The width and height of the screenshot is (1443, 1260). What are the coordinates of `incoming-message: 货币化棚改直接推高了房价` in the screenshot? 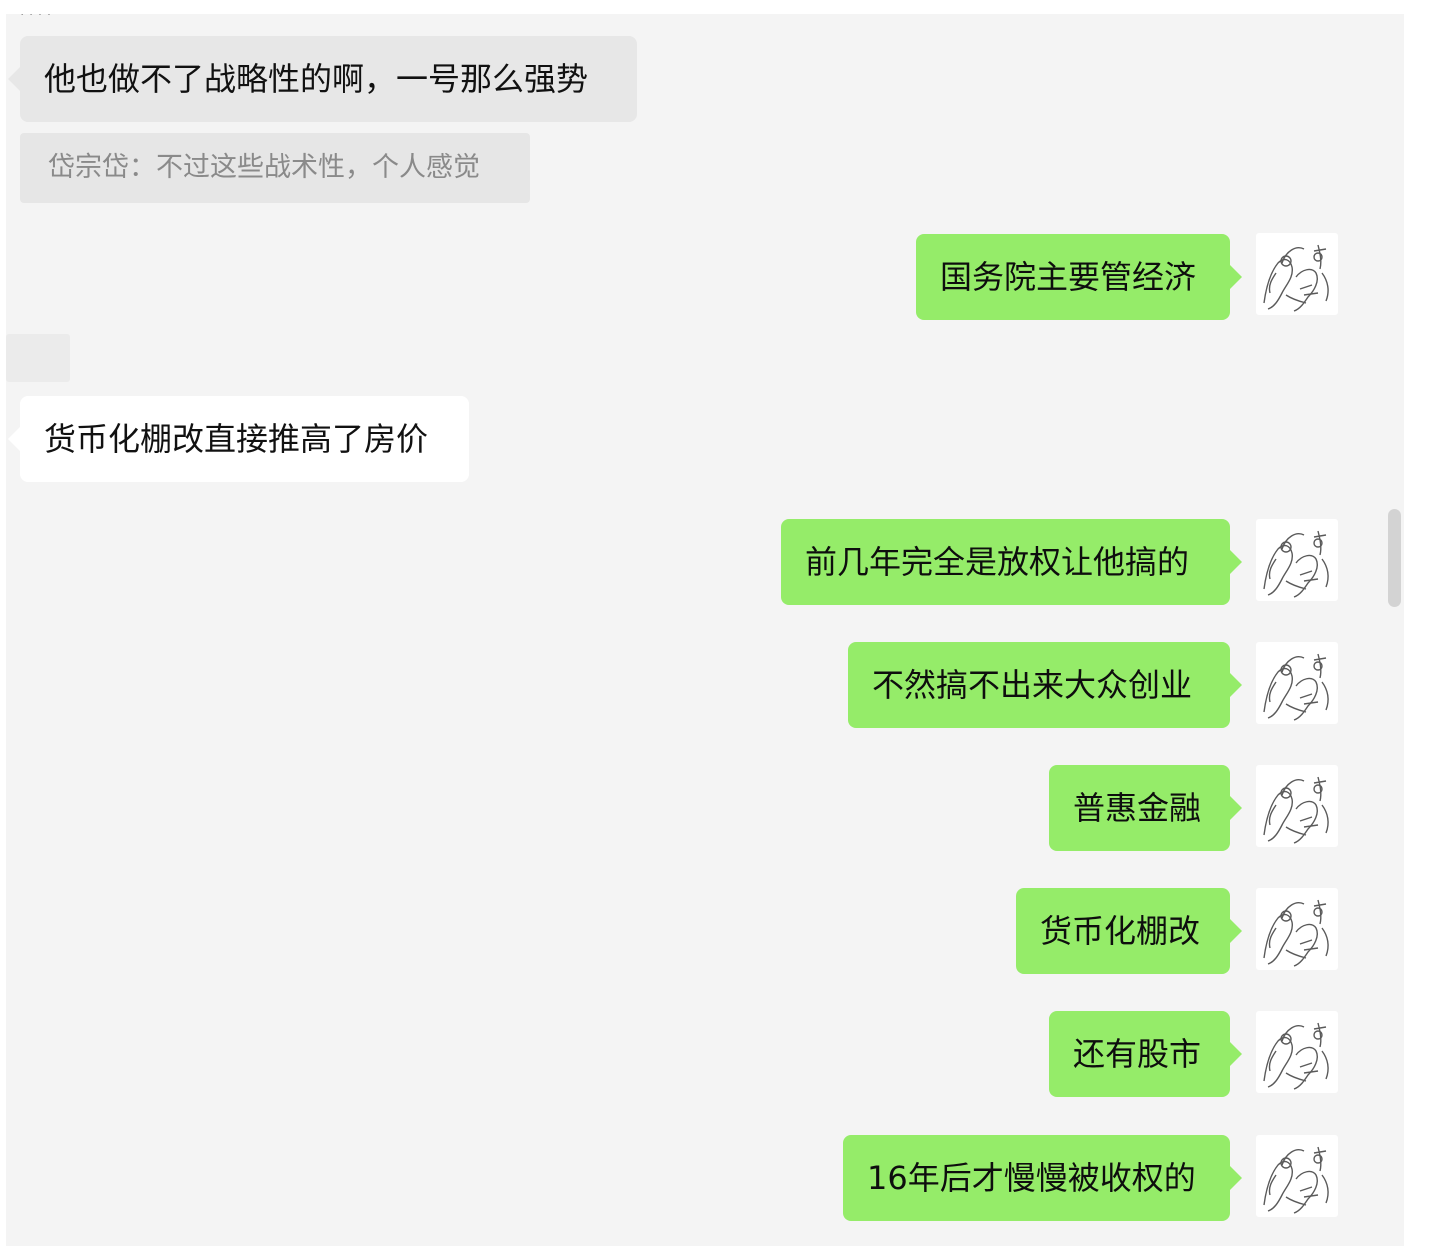 It's located at (238, 439).